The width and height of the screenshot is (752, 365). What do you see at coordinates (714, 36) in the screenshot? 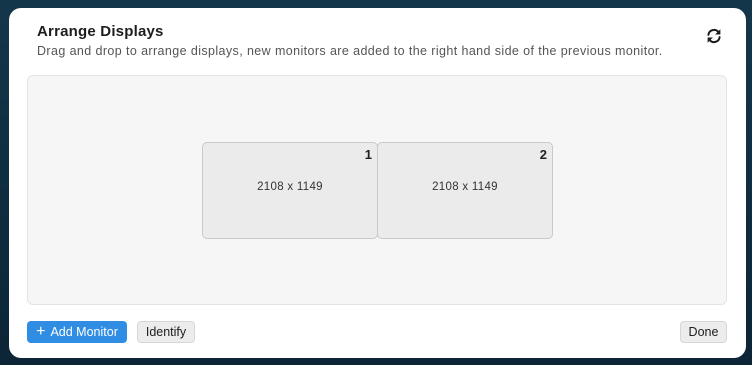
I see `refresh-icon` at bounding box center [714, 36].